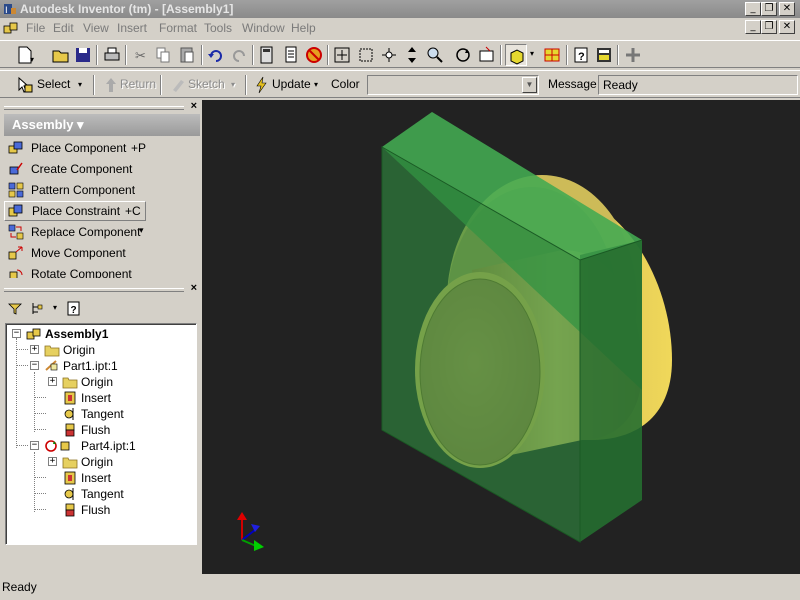 The height and width of the screenshot is (600, 800). I want to click on pan-button, so click(389, 55).